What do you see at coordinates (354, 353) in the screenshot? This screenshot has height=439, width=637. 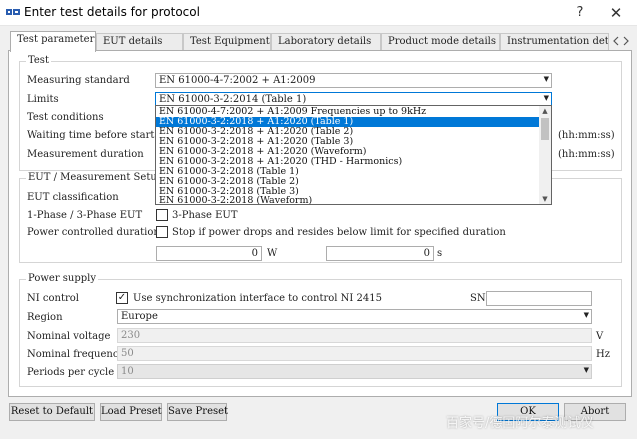 I see `nominal-frequency-input: 50` at bounding box center [354, 353].